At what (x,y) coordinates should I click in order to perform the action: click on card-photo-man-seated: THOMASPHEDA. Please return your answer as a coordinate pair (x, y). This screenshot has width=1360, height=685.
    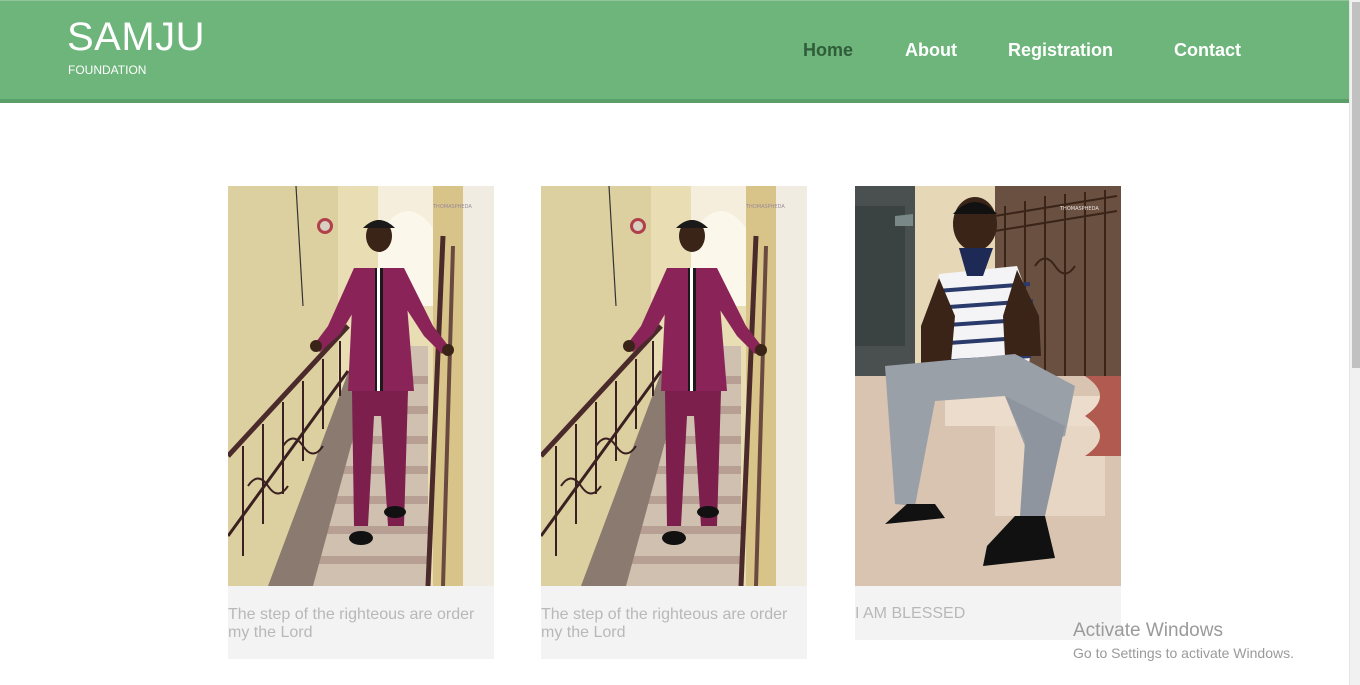
    Looking at the image, I should click on (988, 386).